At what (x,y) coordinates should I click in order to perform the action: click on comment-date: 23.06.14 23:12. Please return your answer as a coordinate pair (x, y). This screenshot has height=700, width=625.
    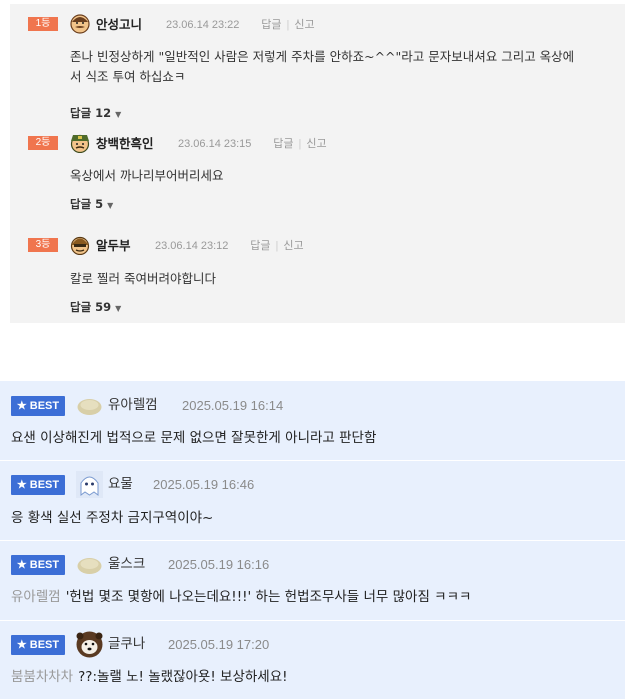
    Looking at the image, I should click on (192, 246).